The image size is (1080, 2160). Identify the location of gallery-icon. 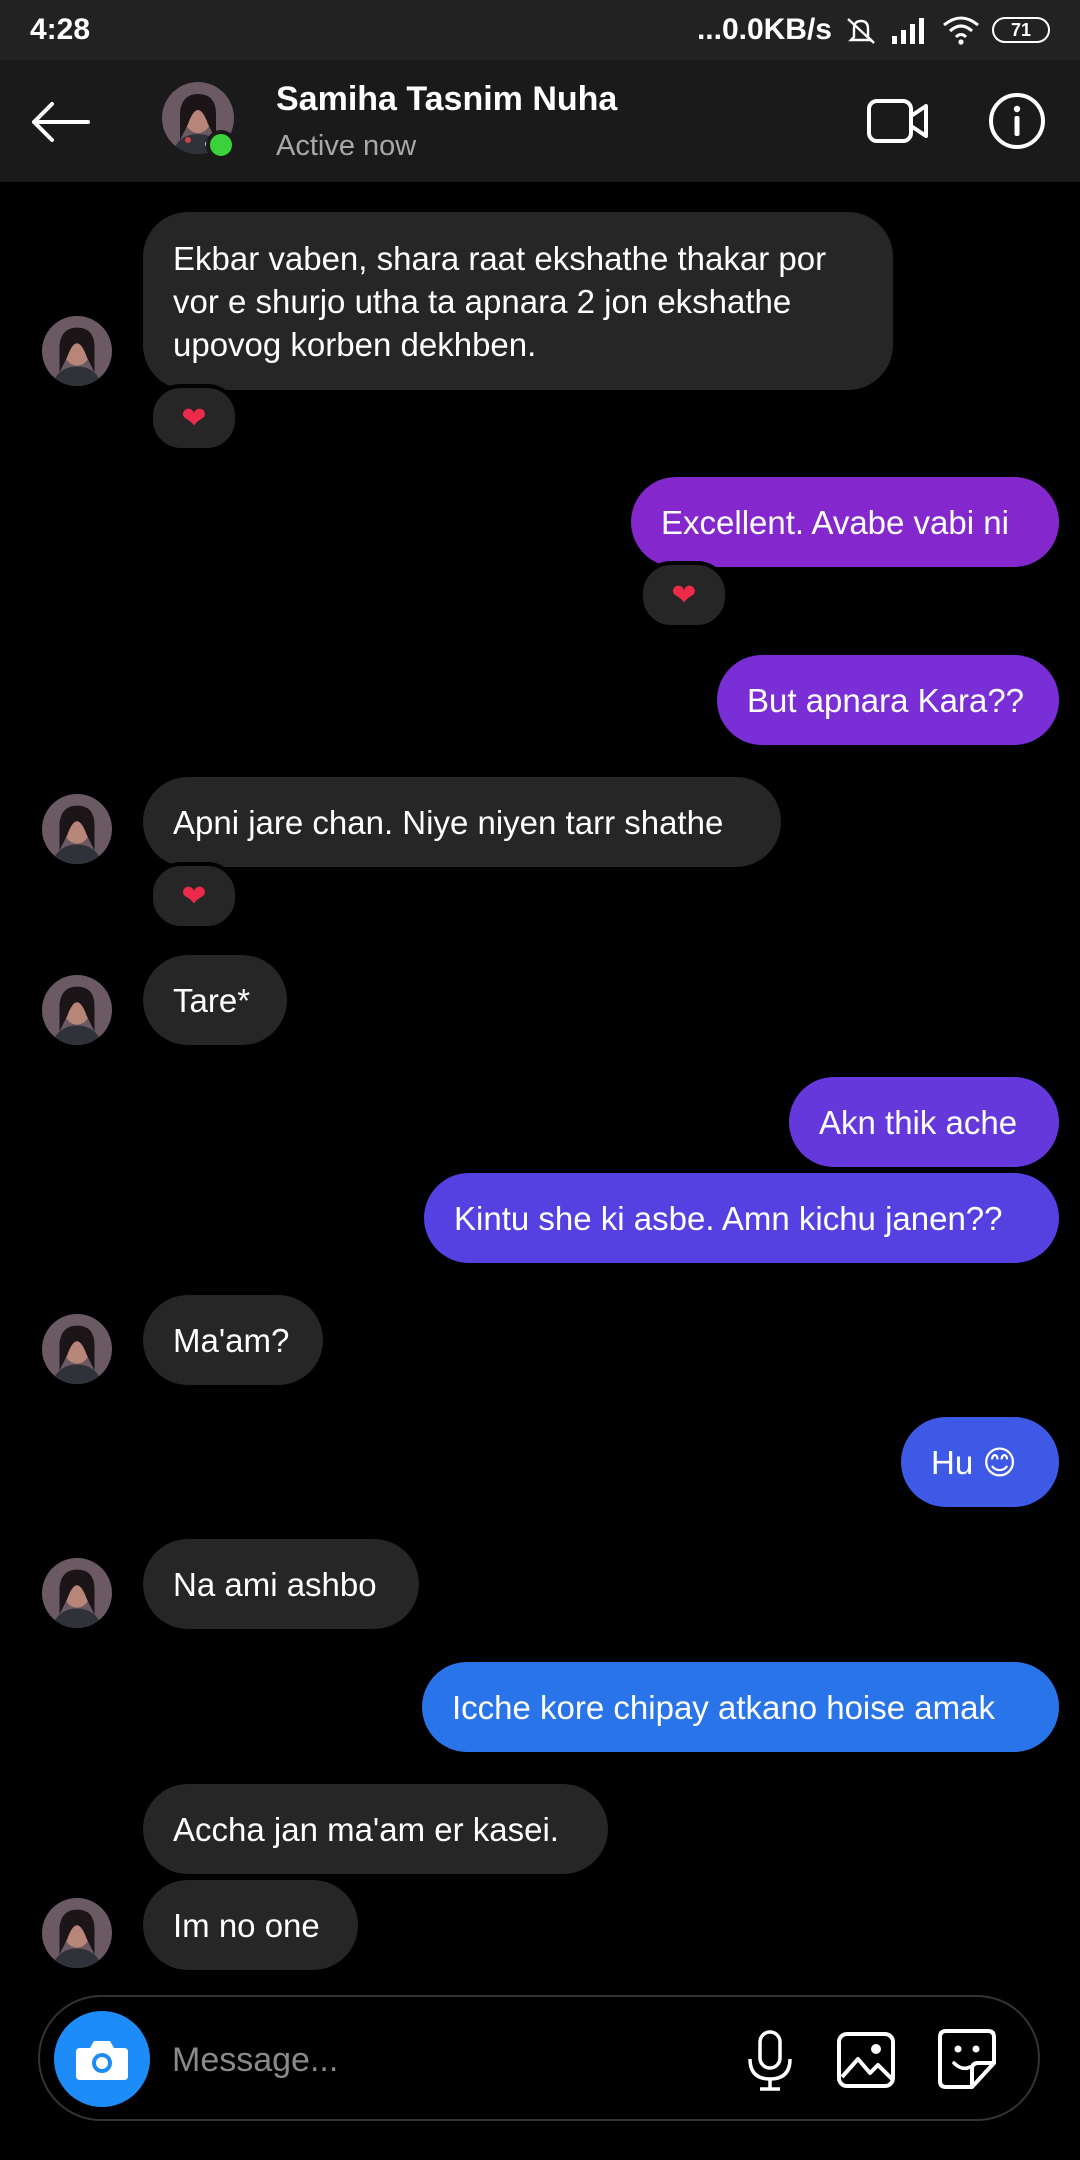
(866, 2060).